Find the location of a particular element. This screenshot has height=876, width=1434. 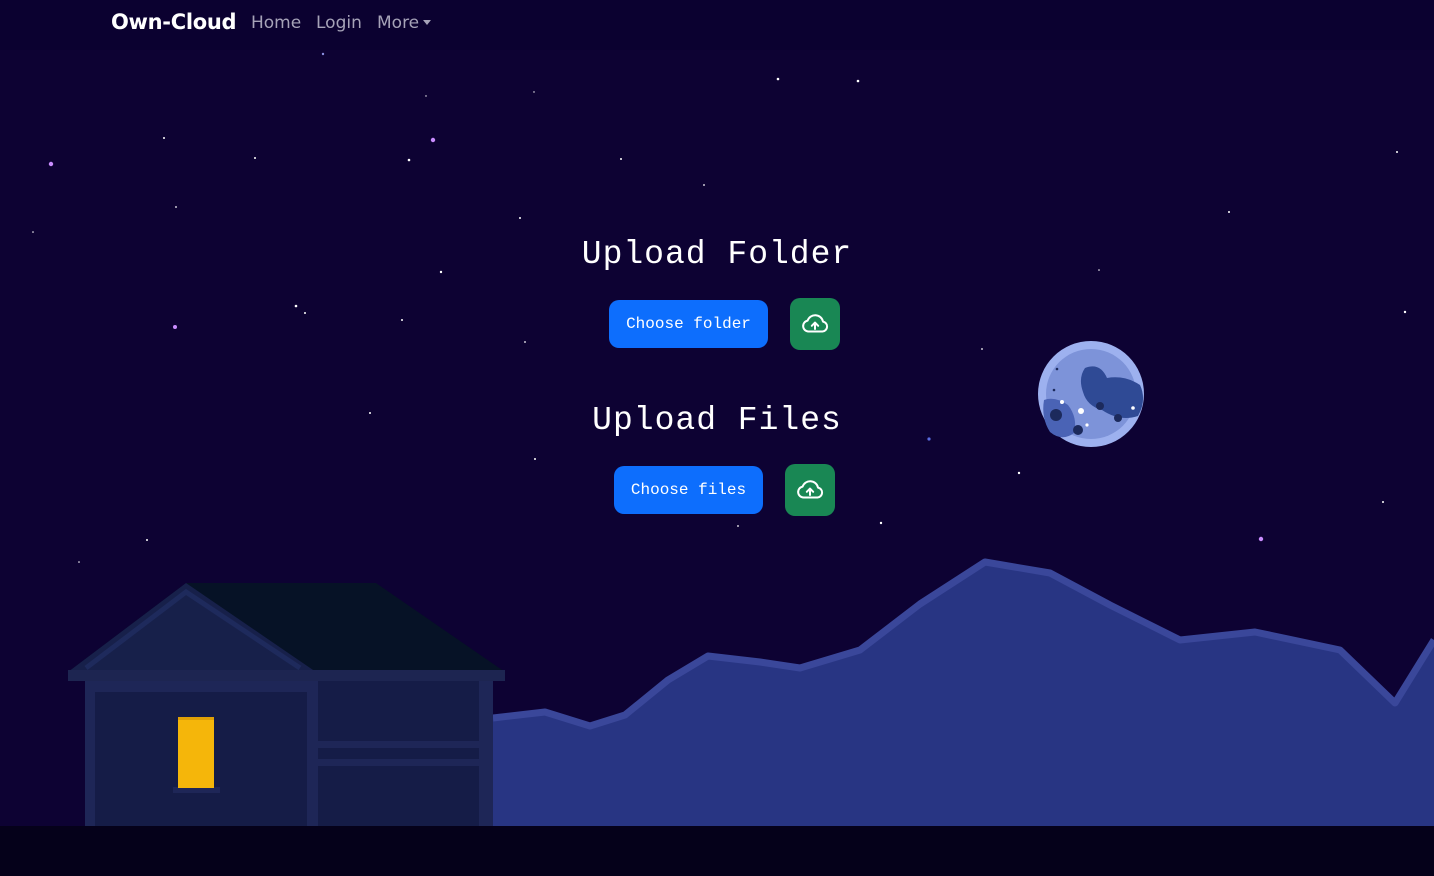

upload-folder-button is located at coordinates (815, 324).